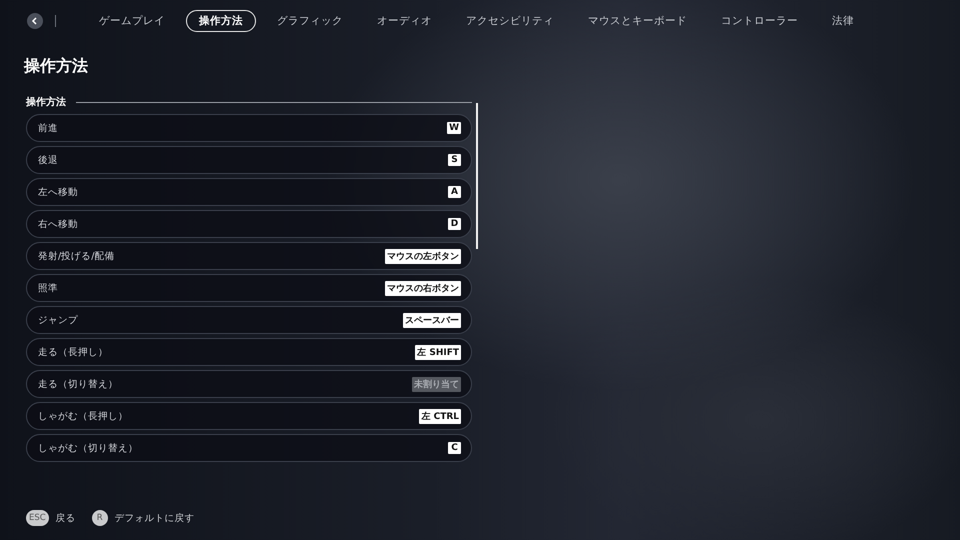  What do you see at coordinates (83, 416) in the screenshot?
I see `action-label: しゃがむ（長押し）` at bounding box center [83, 416].